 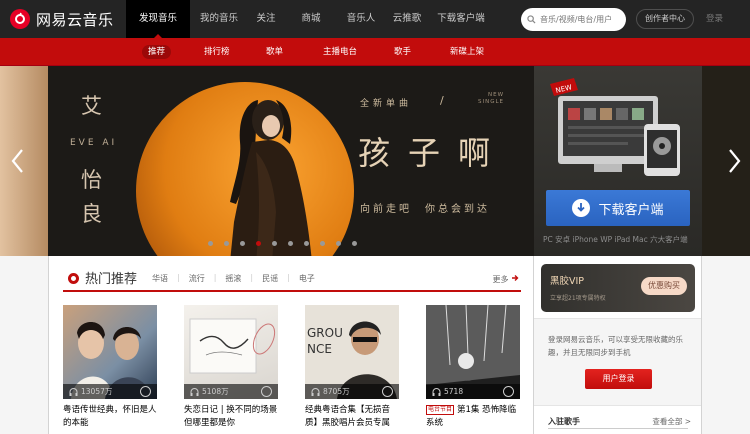 What do you see at coordinates (231, 352) in the screenshot?
I see `playlist-cover: 5108万` at bounding box center [231, 352].